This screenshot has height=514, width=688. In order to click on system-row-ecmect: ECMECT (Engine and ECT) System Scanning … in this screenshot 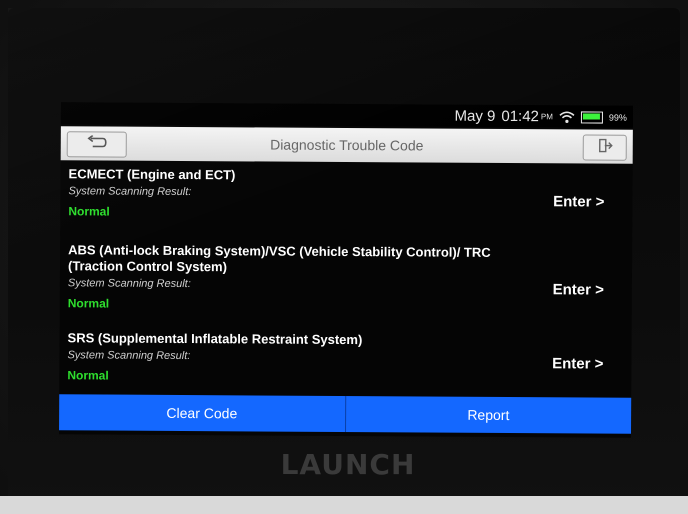, I will do `click(346, 196)`.